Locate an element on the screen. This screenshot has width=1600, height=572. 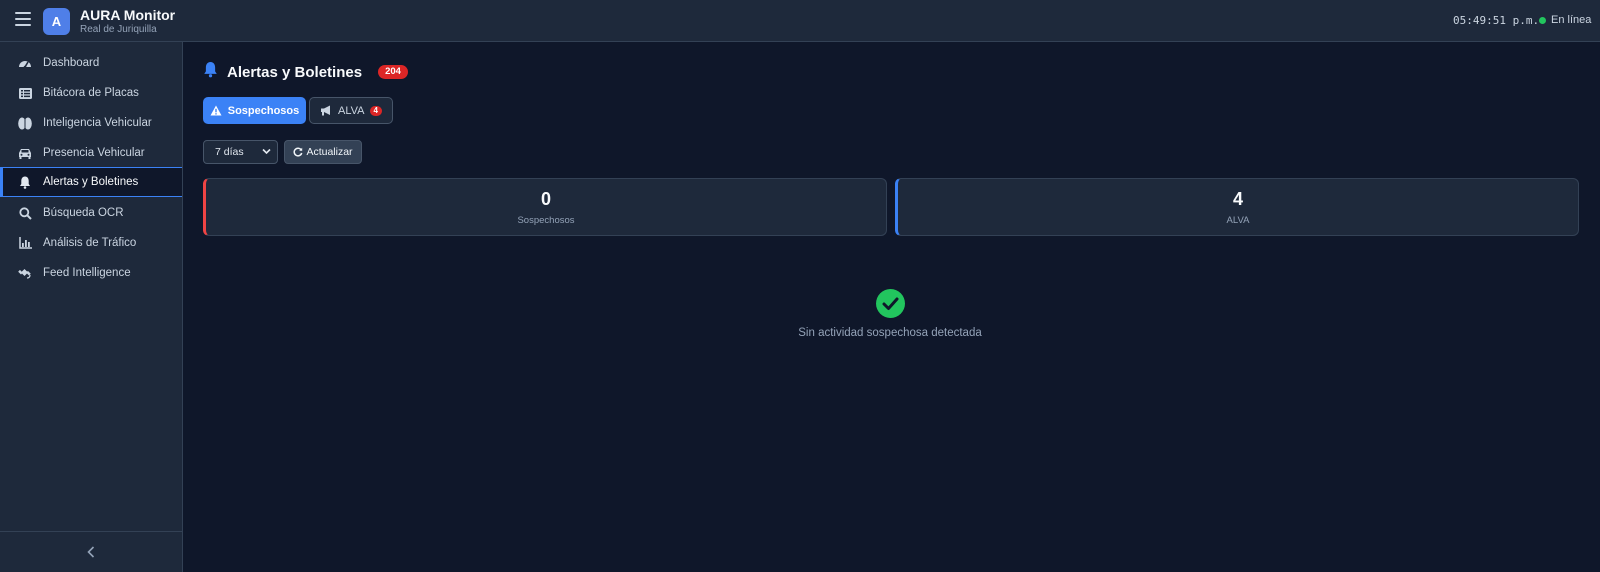
warning-icon is located at coordinates (216, 110).